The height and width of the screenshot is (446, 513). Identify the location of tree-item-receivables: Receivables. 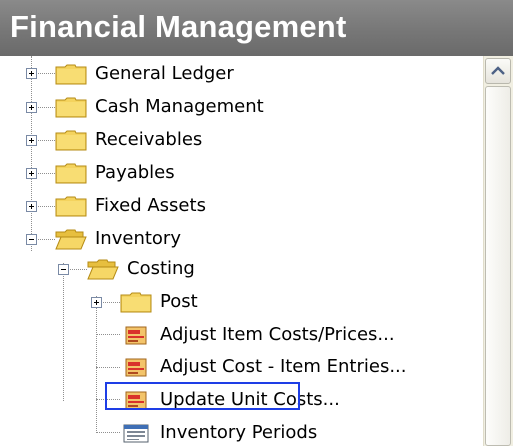
(205, 140).